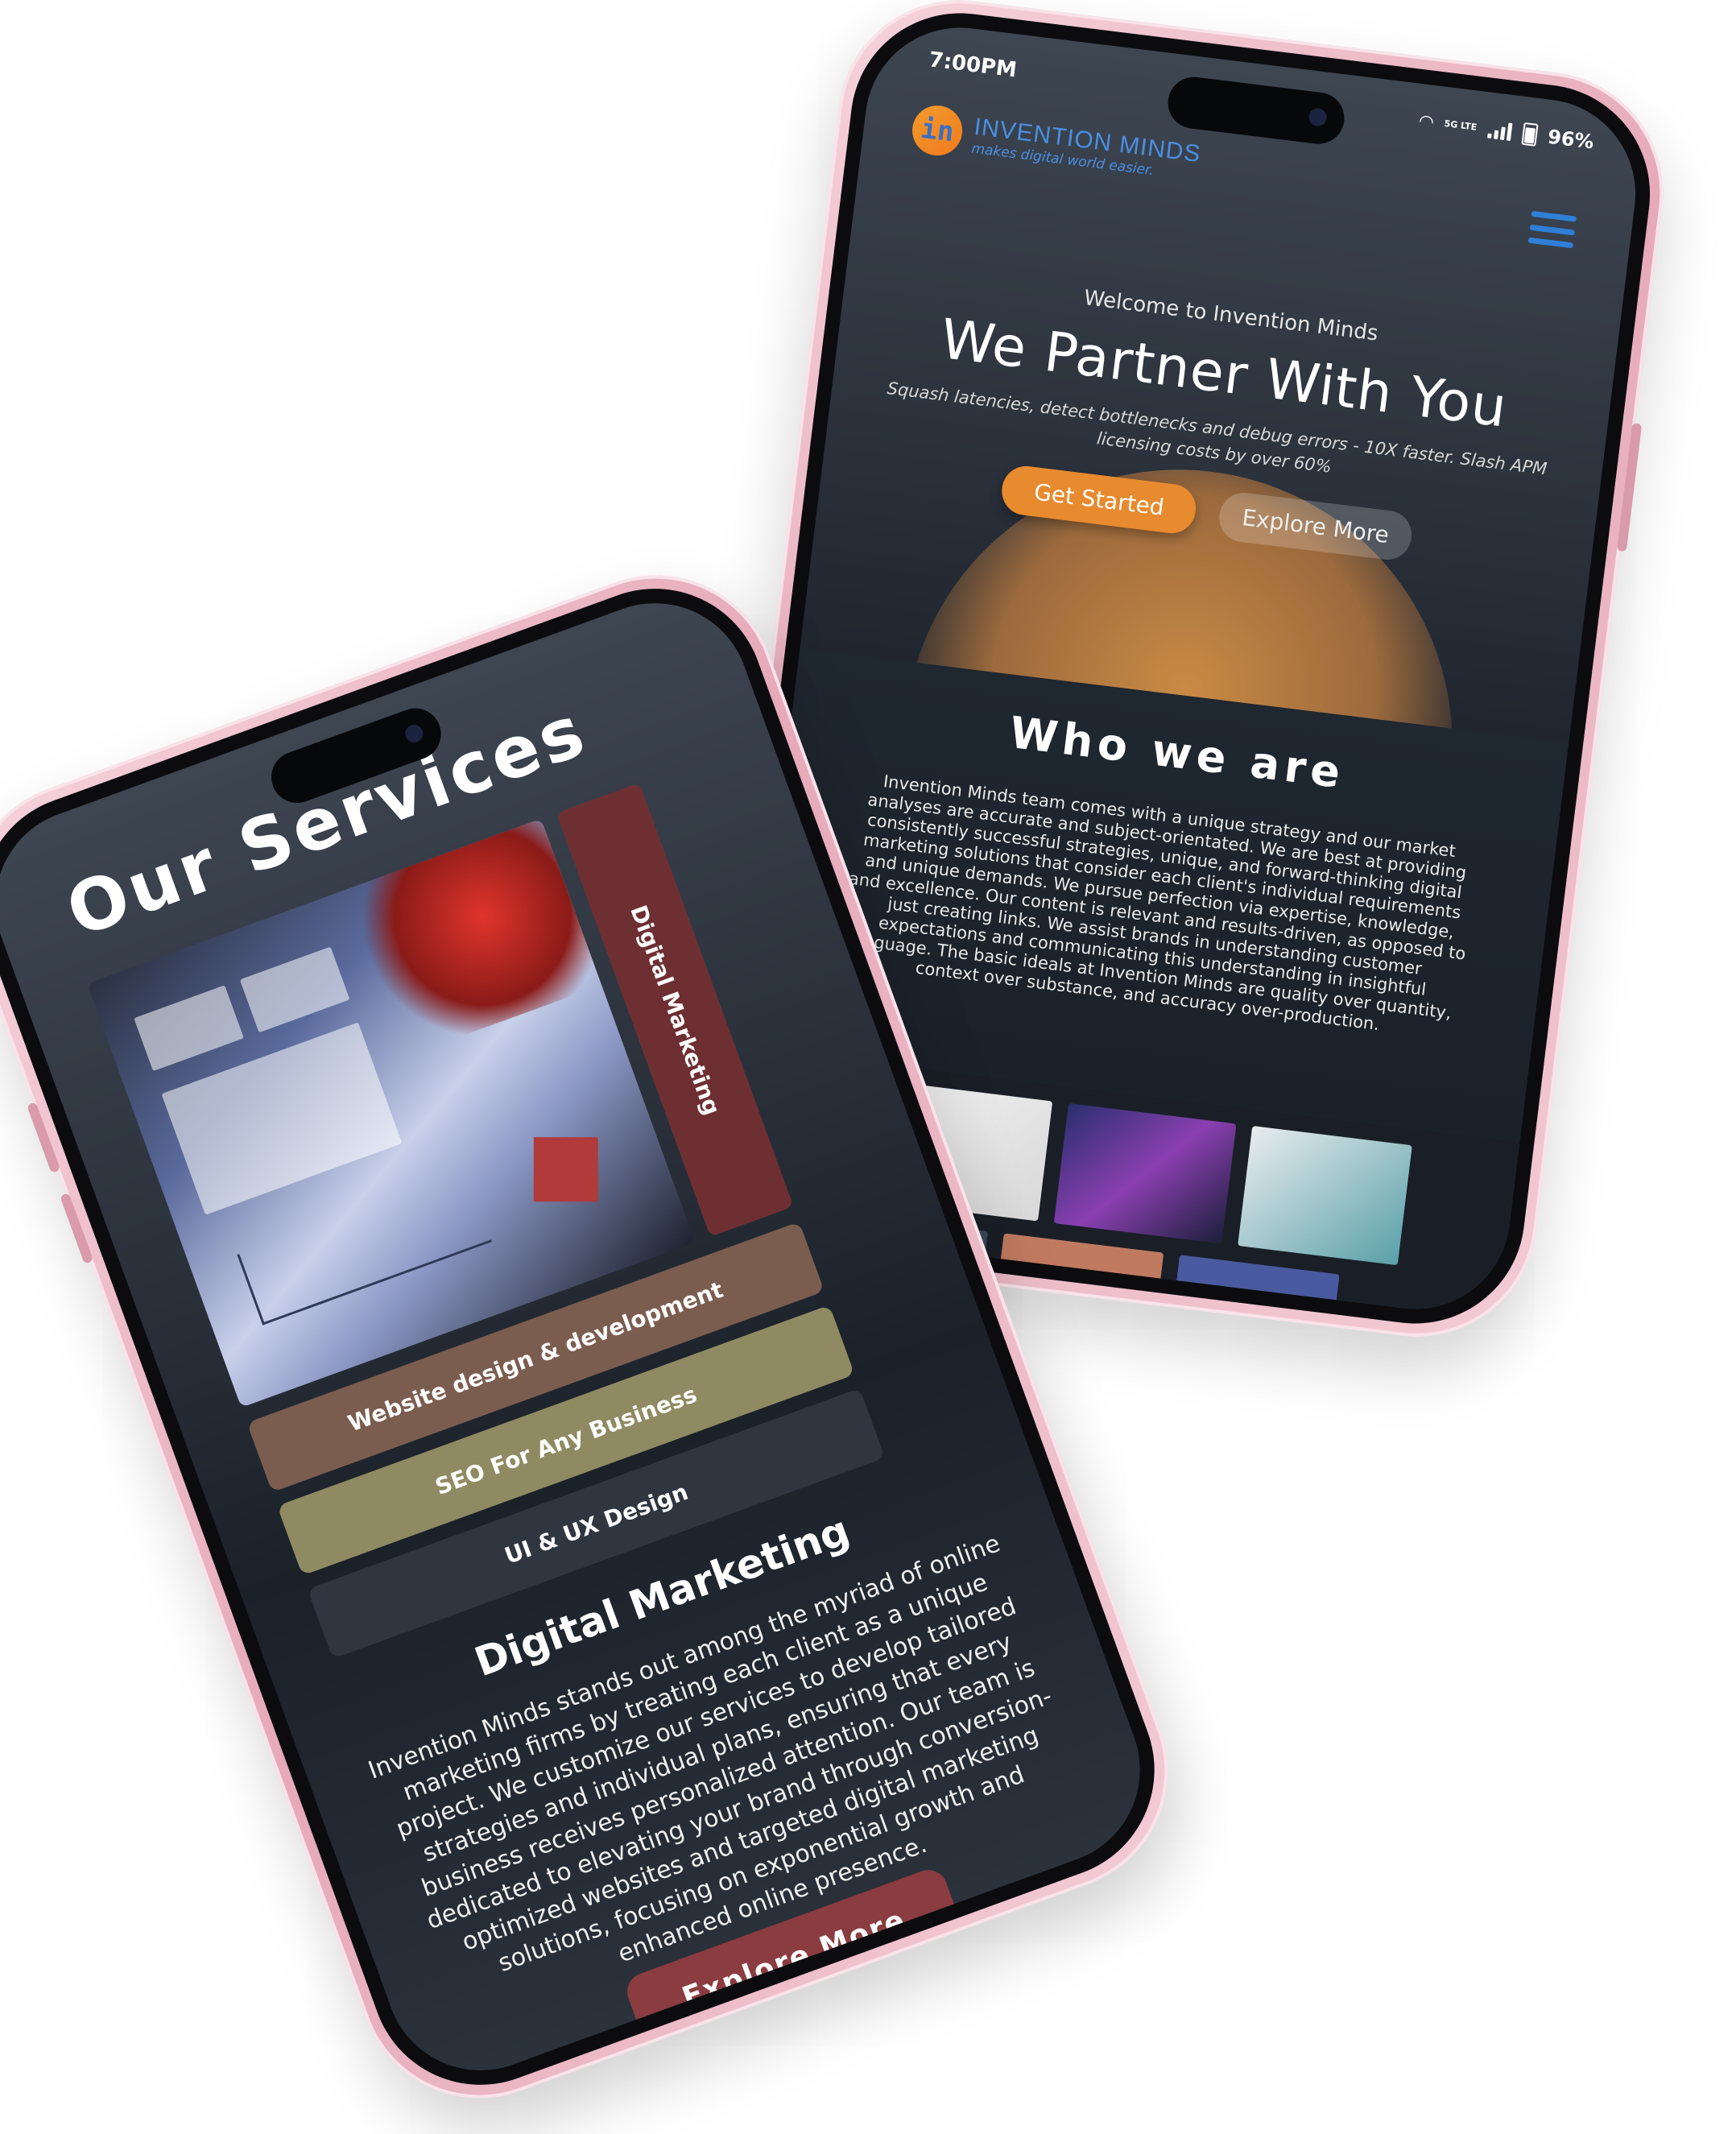  I want to click on battery-icon, so click(1529, 134).